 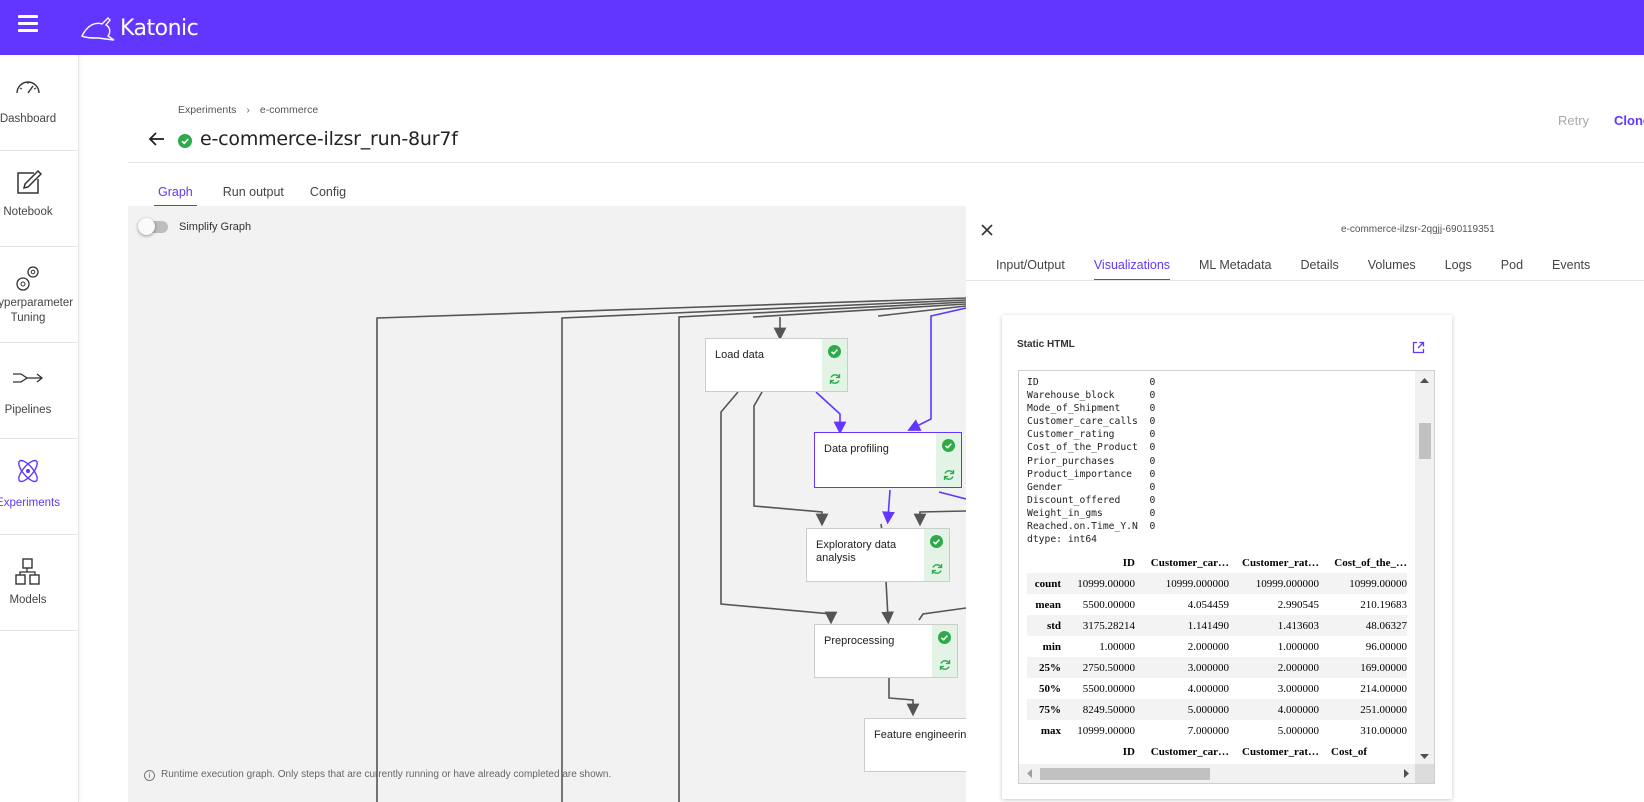 What do you see at coordinates (28, 279) in the screenshot?
I see `gears-icon` at bounding box center [28, 279].